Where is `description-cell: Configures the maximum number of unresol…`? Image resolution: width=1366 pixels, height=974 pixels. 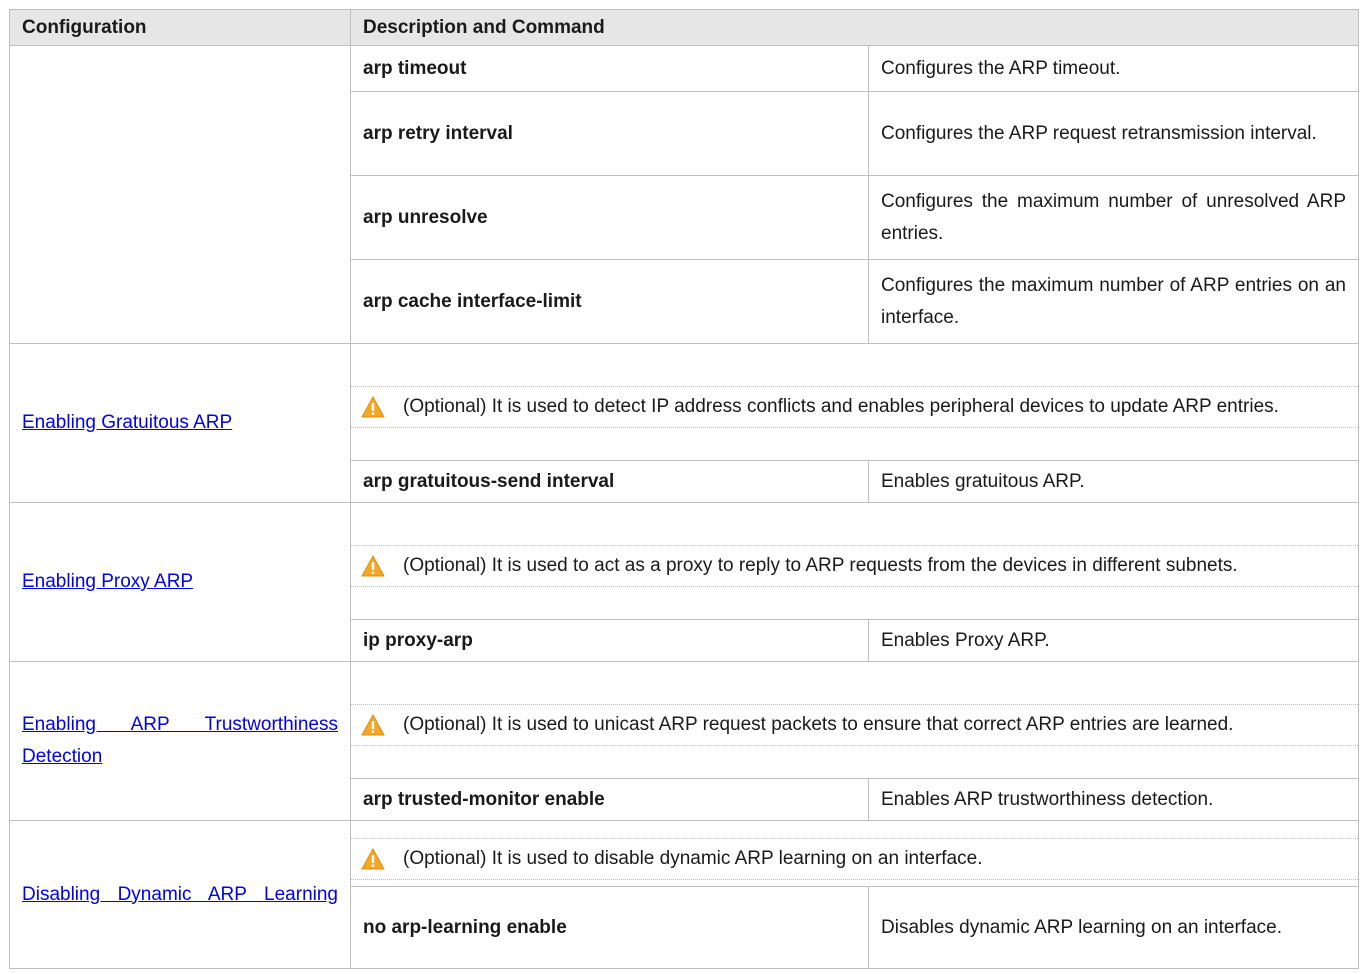 description-cell: Configures the maximum number of unresol… is located at coordinates (1113, 217).